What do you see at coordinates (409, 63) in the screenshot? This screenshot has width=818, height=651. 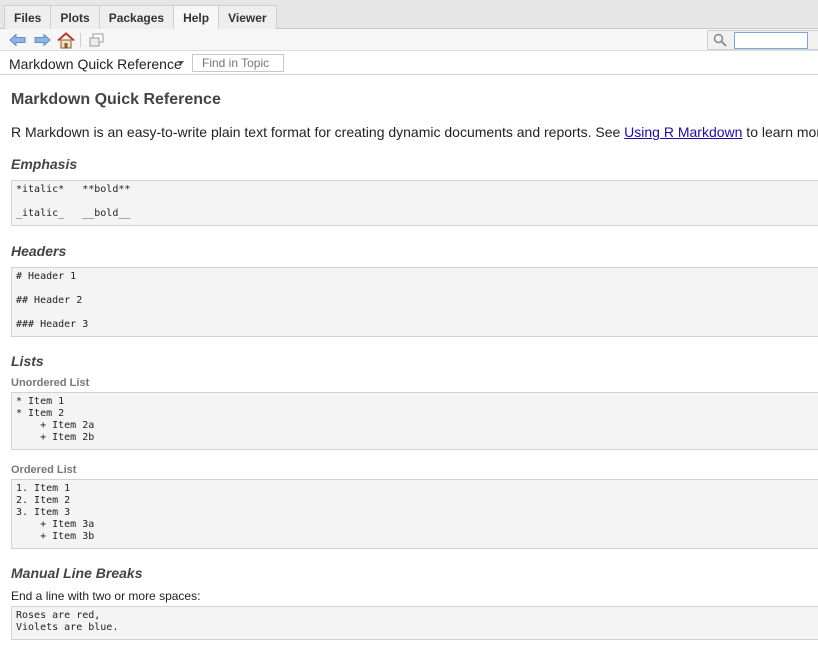 I see `topic-bar: Markdown Quick Reference` at bounding box center [409, 63].